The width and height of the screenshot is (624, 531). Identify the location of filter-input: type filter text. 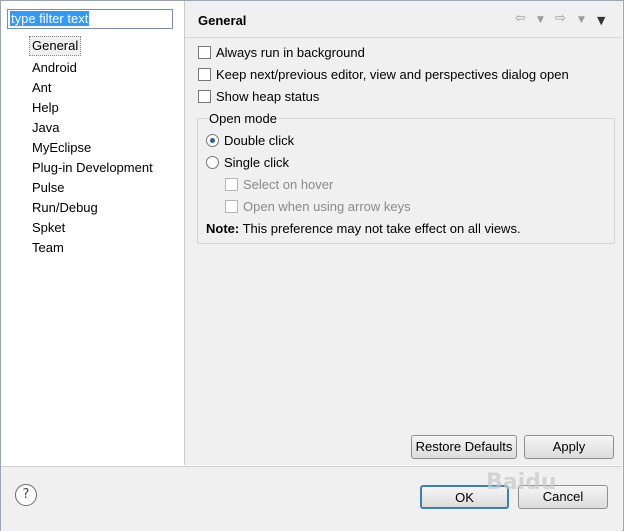
(90, 19).